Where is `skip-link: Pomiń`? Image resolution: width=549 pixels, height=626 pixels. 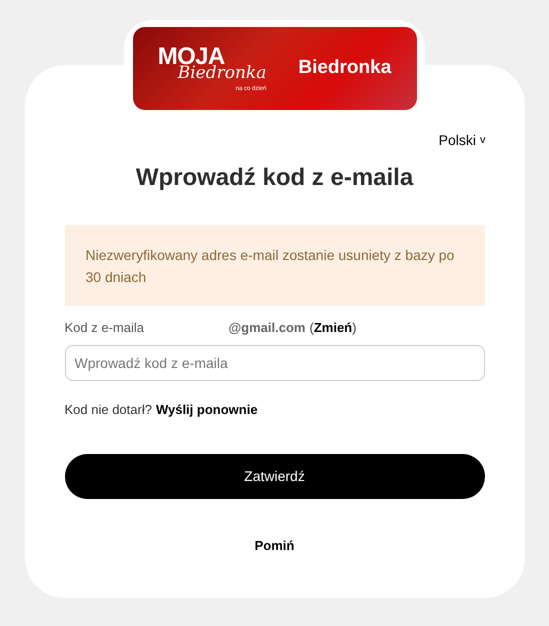
skip-link: Pomiń is located at coordinates (274, 546).